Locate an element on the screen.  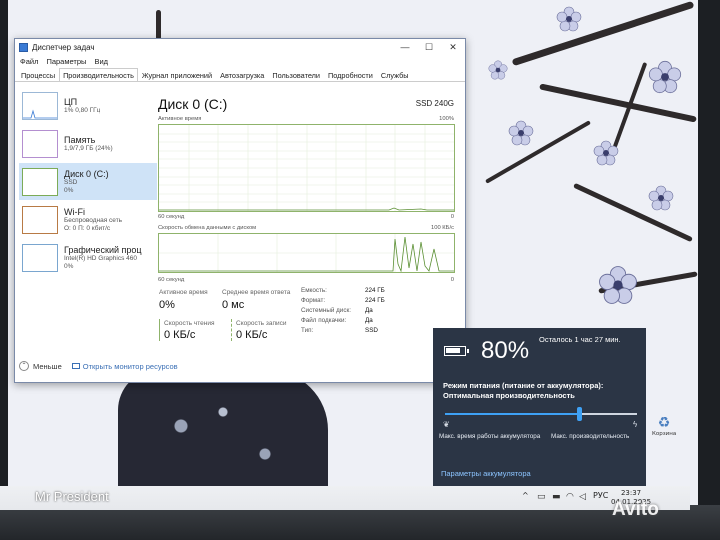
page-file-value: Да is located at coordinates (369, 320).